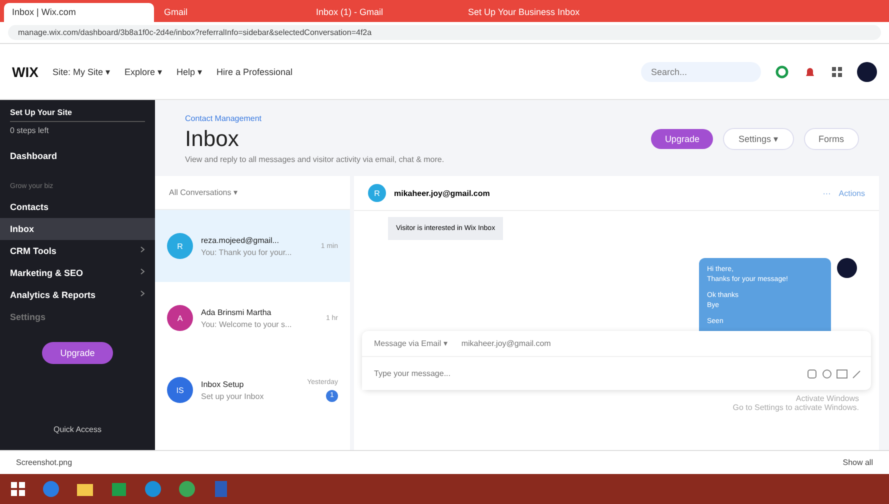 This screenshot has height=504, width=889. What do you see at coordinates (411, 343) in the screenshot?
I see `channel-dropdown: Message via Email ▾` at bounding box center [411, 343].